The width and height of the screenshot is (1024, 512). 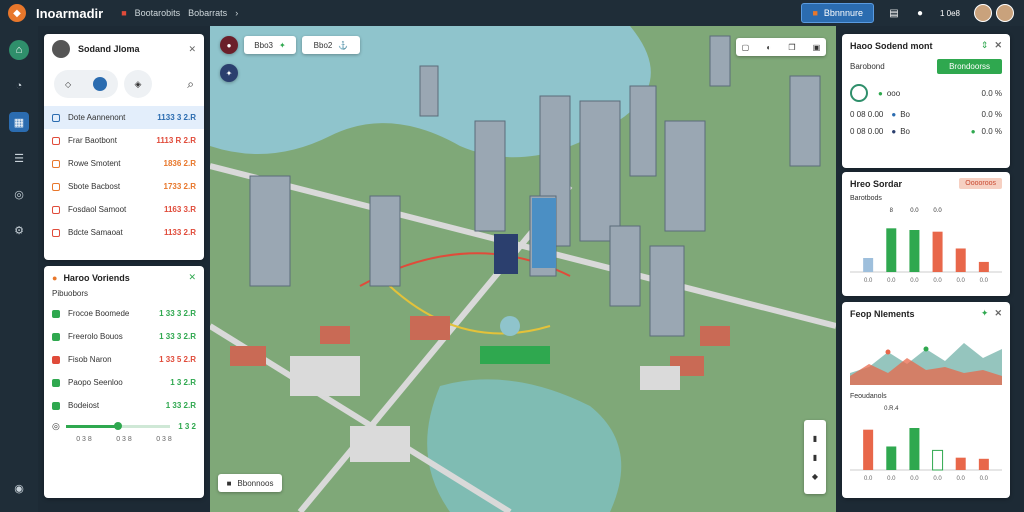 I want to click on user-label: 1 0e8, so click(x=949, y=13).